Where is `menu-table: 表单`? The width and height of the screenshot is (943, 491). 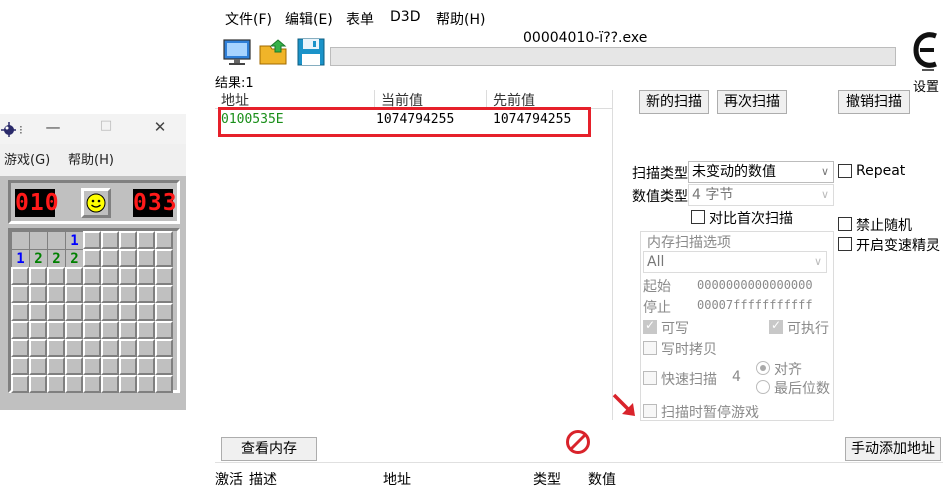 menu-table: 表单 is located at coordinates (360, 19).